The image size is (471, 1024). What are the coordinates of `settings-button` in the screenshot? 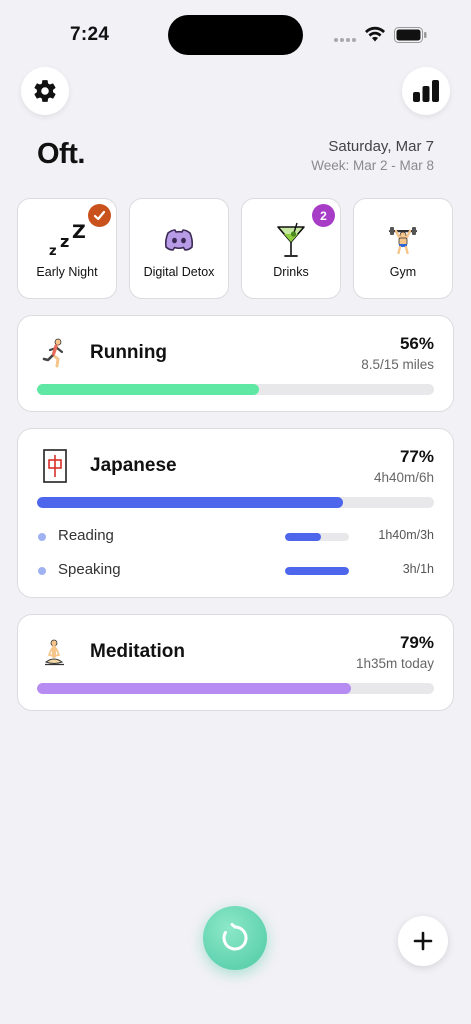 It's located at (45, 91).